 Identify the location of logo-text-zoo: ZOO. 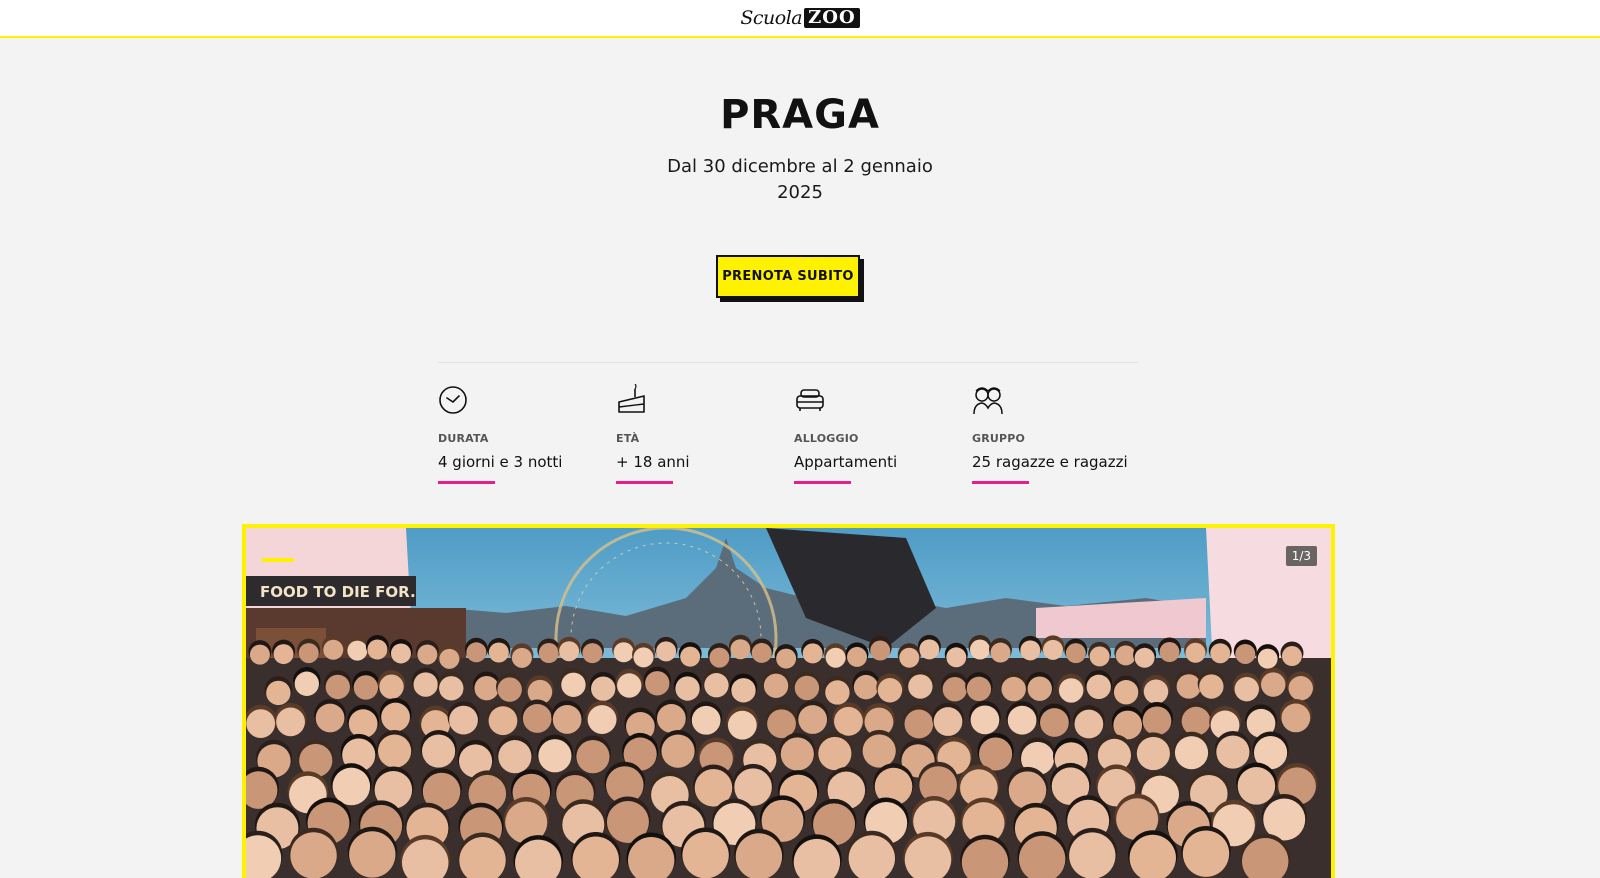
(832, 18).